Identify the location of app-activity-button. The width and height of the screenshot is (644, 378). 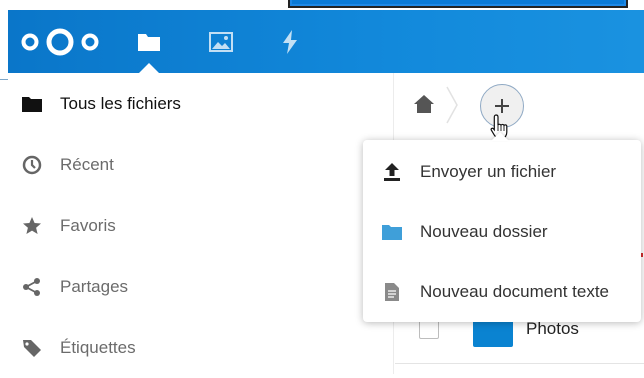
(290, 42).